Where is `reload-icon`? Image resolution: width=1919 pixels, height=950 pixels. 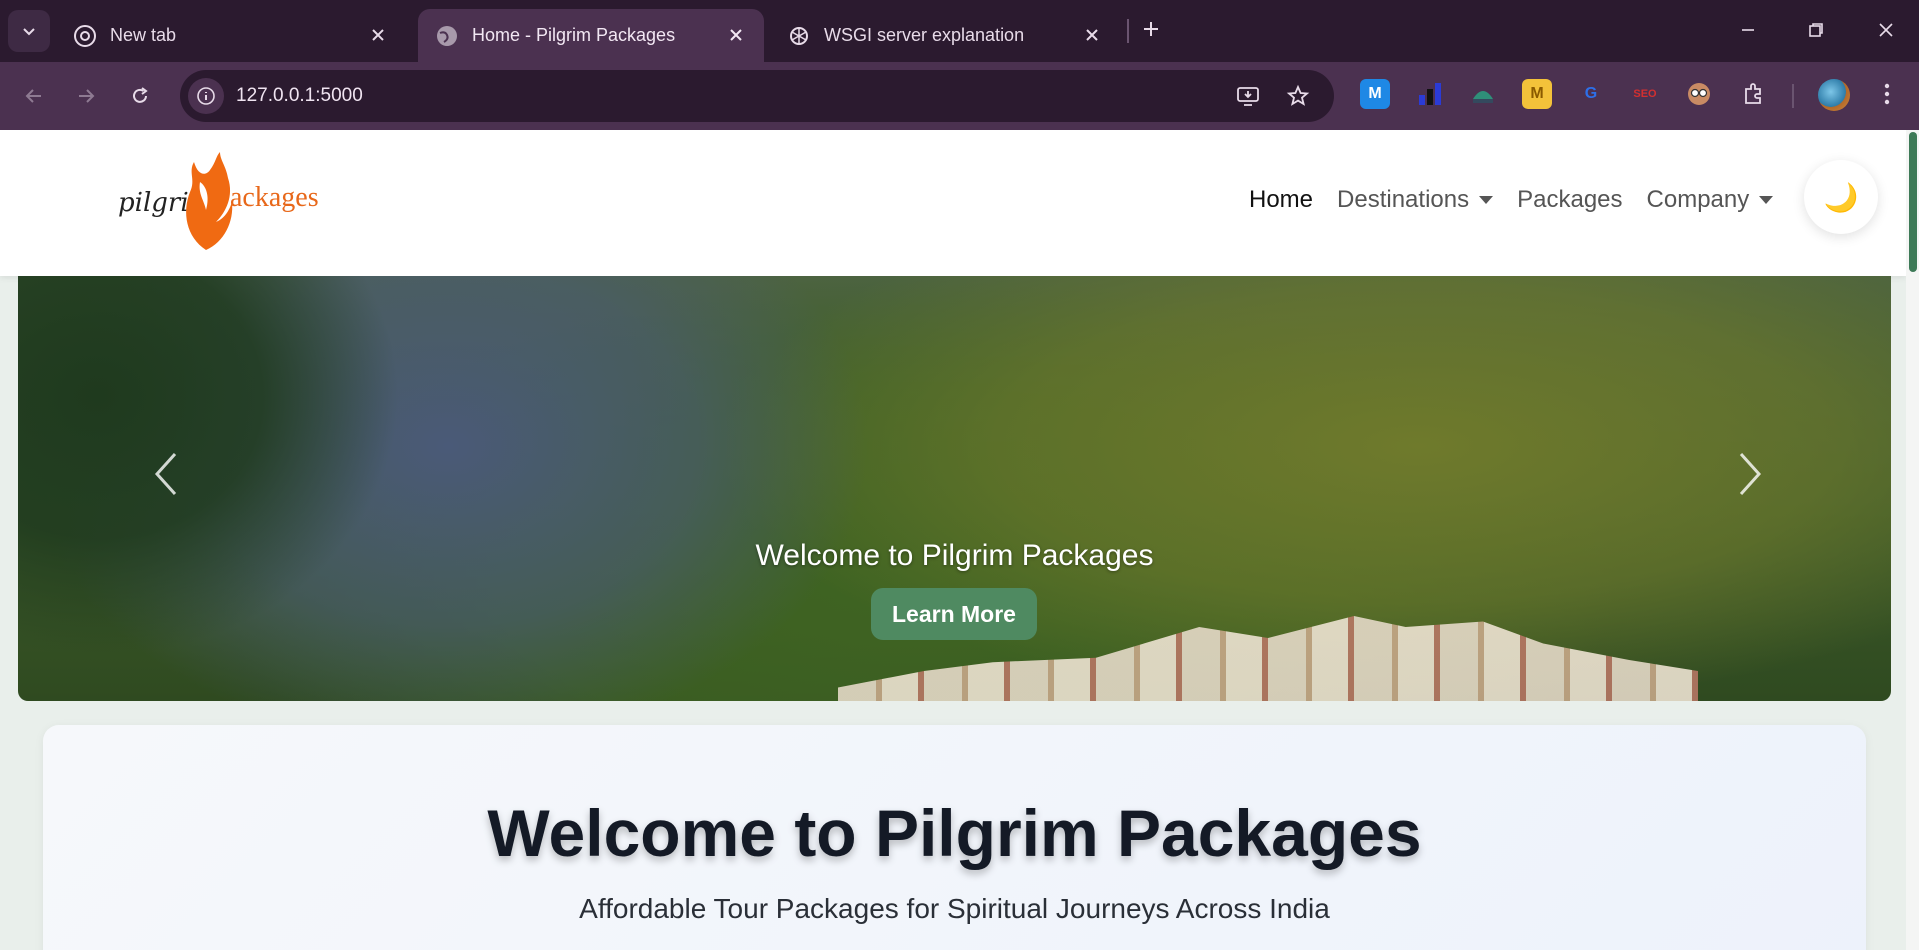 reload-icon is located at coordinates (140, 95).